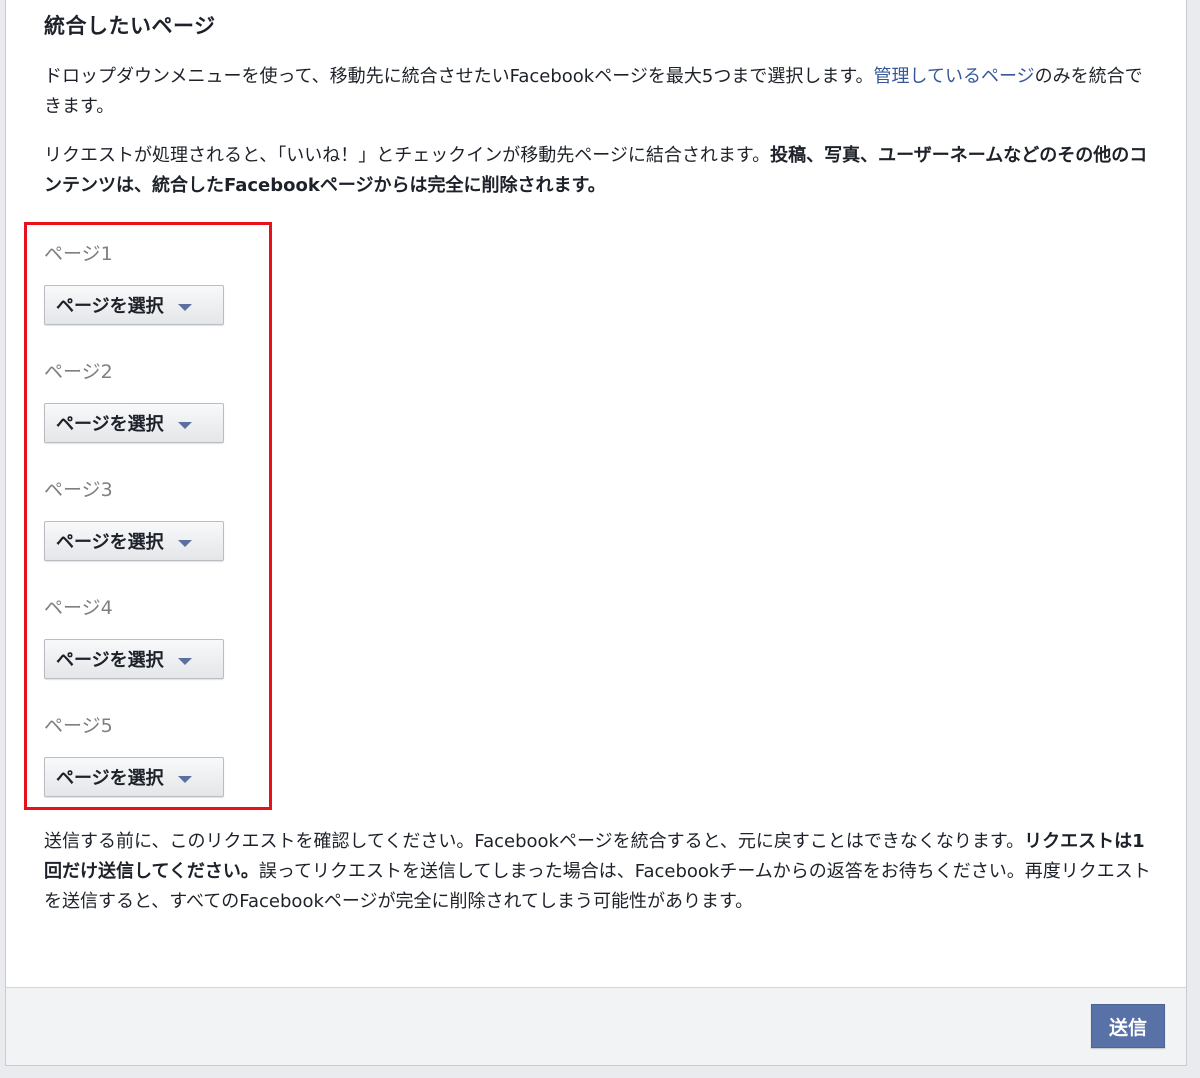 The width and height of the screenshot is (1200, 1078). What do you see at coordinates (596, 1026) in the screenshot?
I see `dialog-footer: 送信` at bounding box center [596, 1026].